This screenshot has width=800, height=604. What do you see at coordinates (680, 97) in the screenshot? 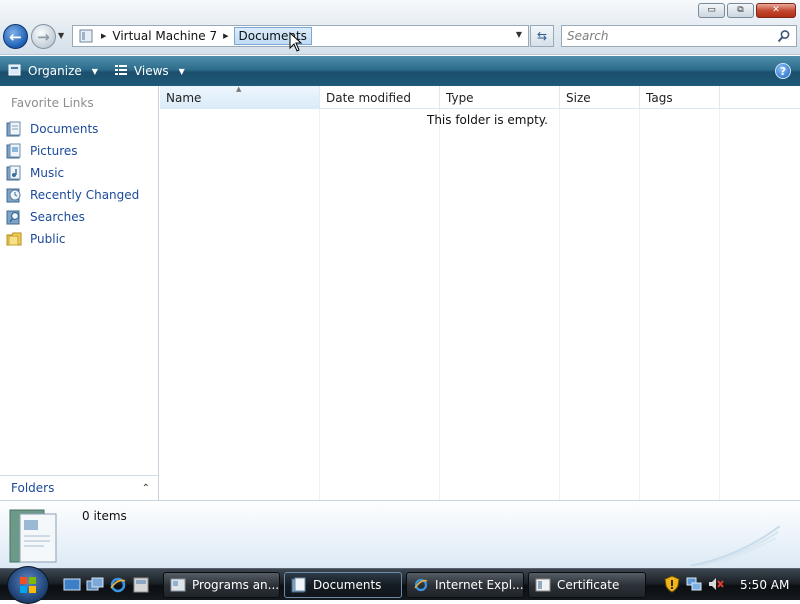
I see `column-header-tags: Tags` at bounding box center [680, 97].